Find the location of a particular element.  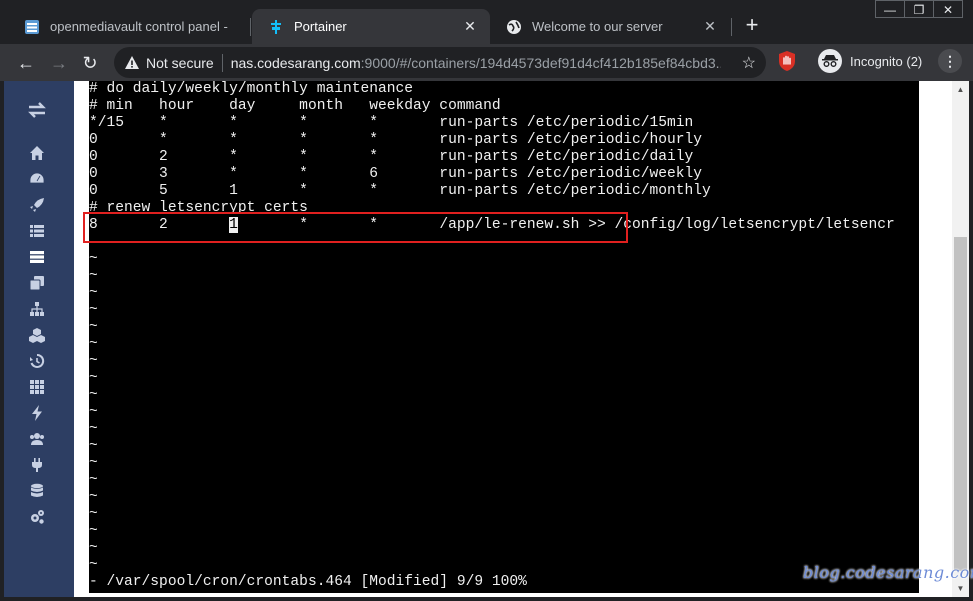

scroll-down-arrow-icon: ▼ is located at coordinates (960, 588).